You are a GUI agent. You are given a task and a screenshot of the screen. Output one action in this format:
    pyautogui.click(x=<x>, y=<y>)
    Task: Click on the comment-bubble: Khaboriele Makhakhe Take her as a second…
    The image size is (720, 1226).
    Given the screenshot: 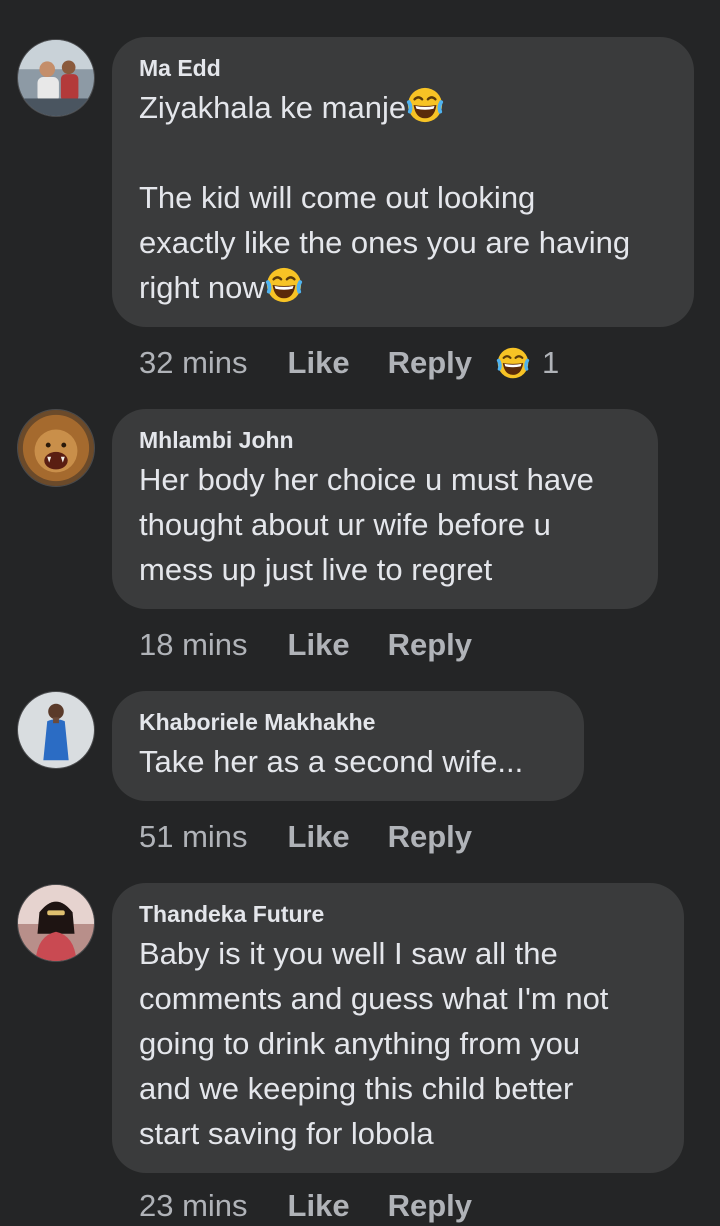 What is the action you would take?
    pyautogui.click(x=348, y=746)
    